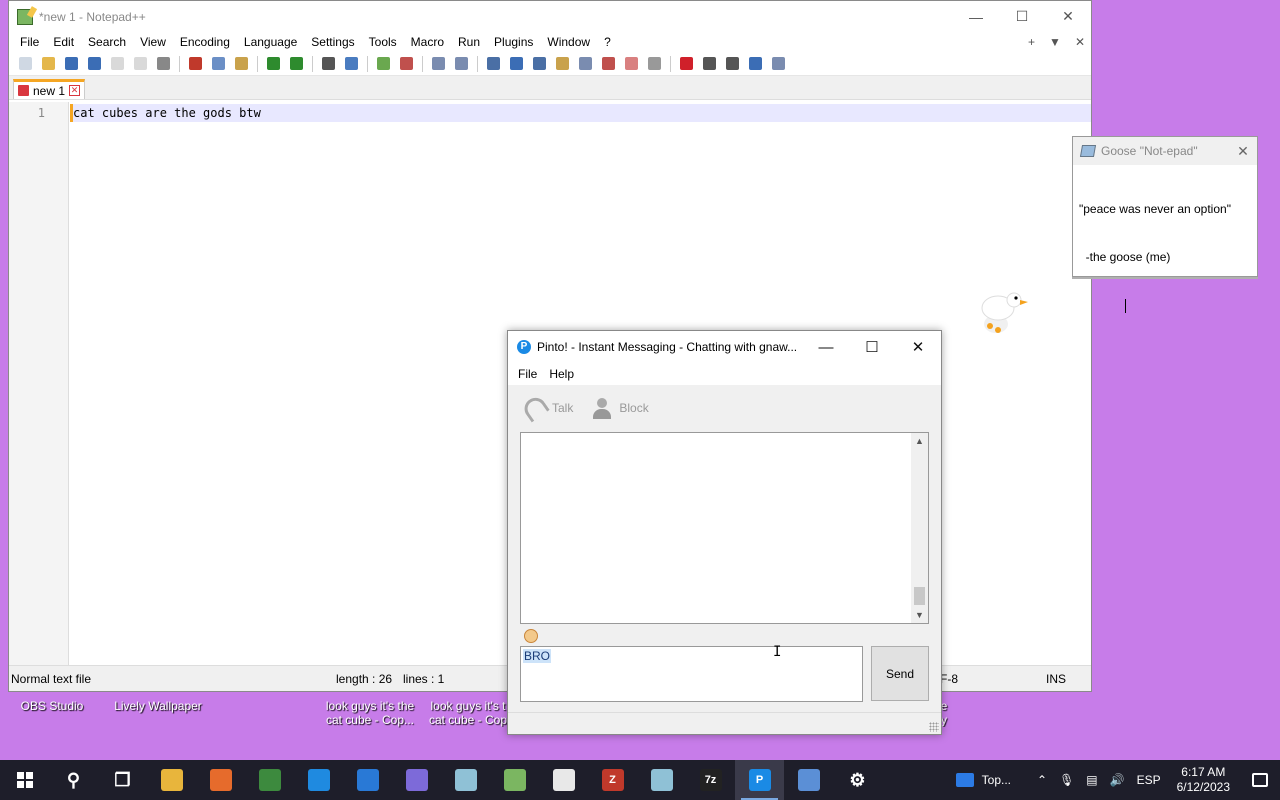 This screenshot has height=800, width=1280. Describe the element at coordinates (976, 16) in the screenshot. I see `minimize-button: —` at that location.